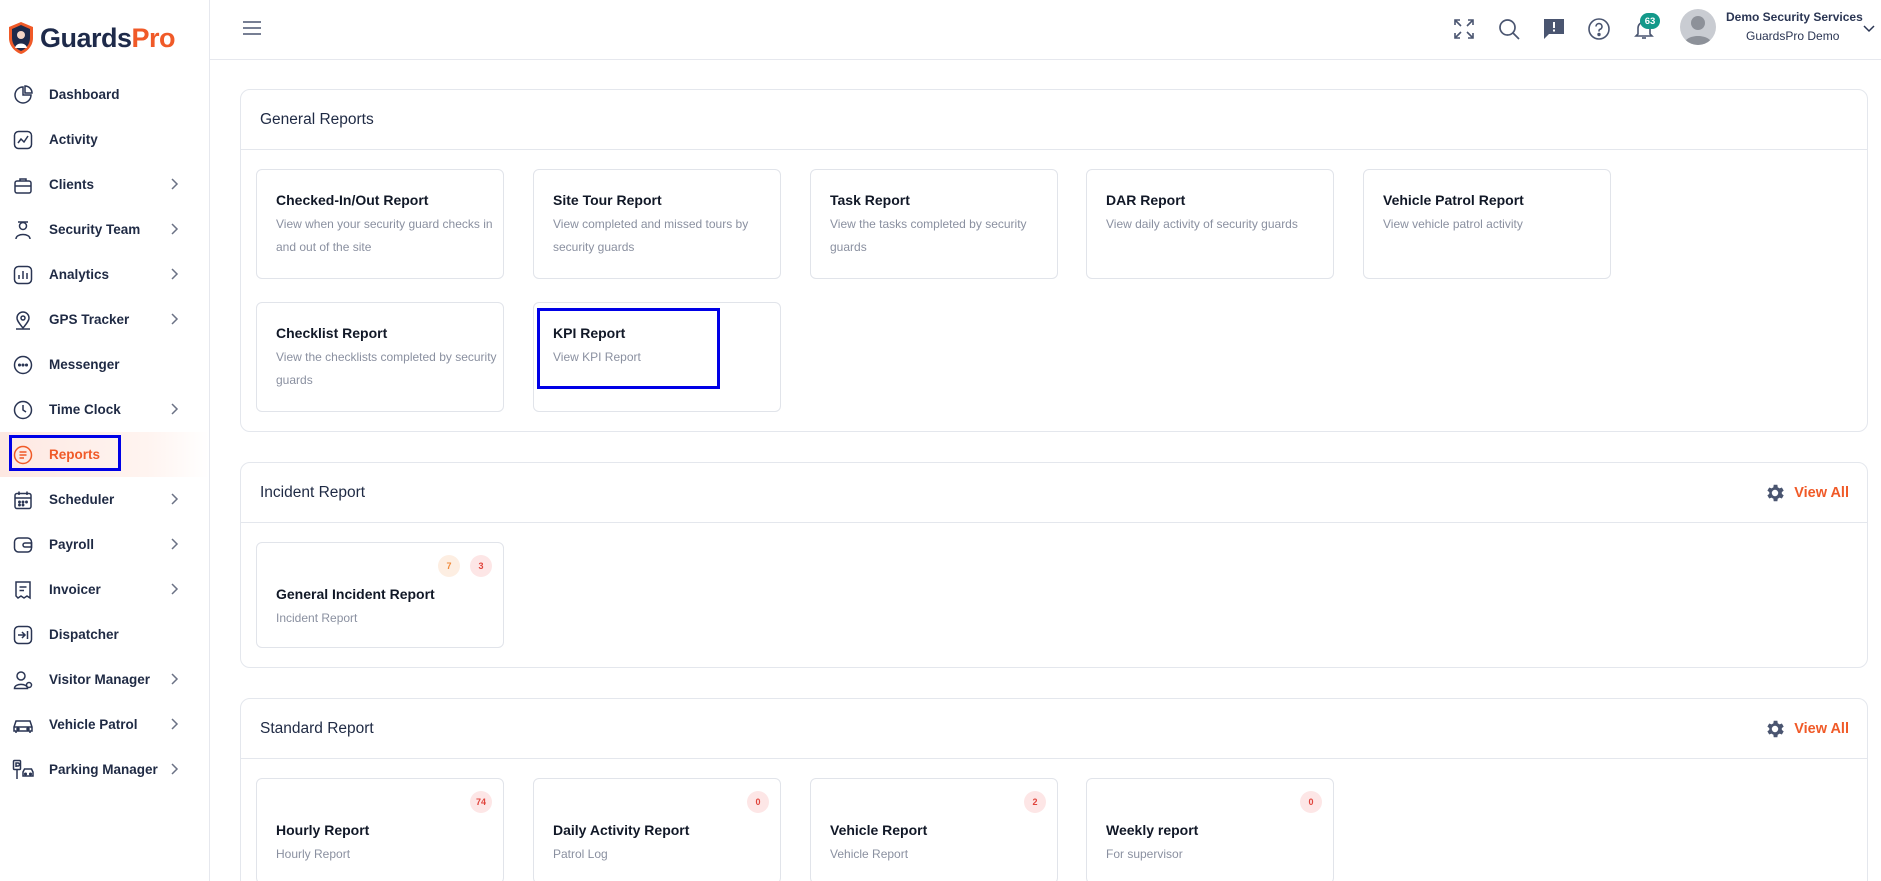 The image size is (1881, 881). Describe the element at coordinates (1794, 17) in the screenshot. I see `user-company-name: Demo Security Services` at that location.